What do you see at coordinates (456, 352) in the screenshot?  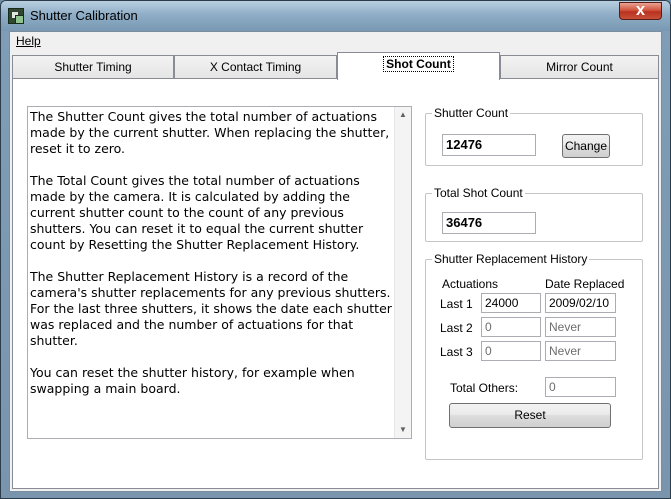 I see `history-row-label: Last 3` at bounding box center [456, 352].